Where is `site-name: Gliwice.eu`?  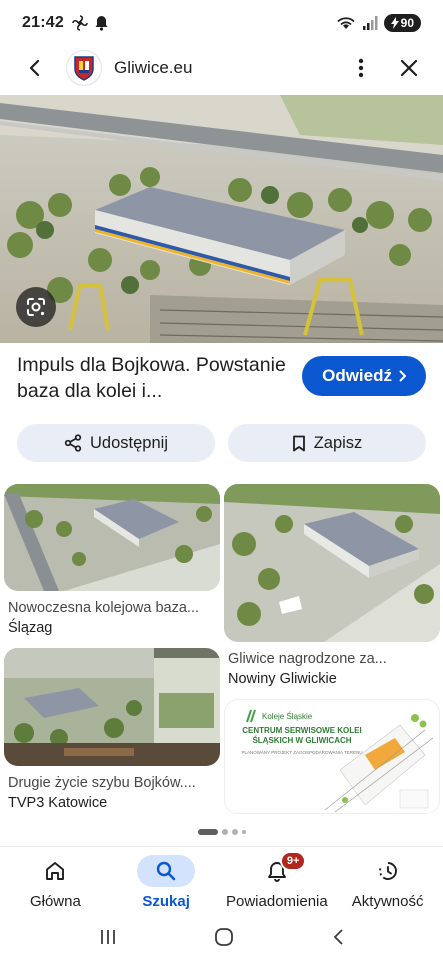
site-name: Gliwice.eu is located at coordinates (153, 68).